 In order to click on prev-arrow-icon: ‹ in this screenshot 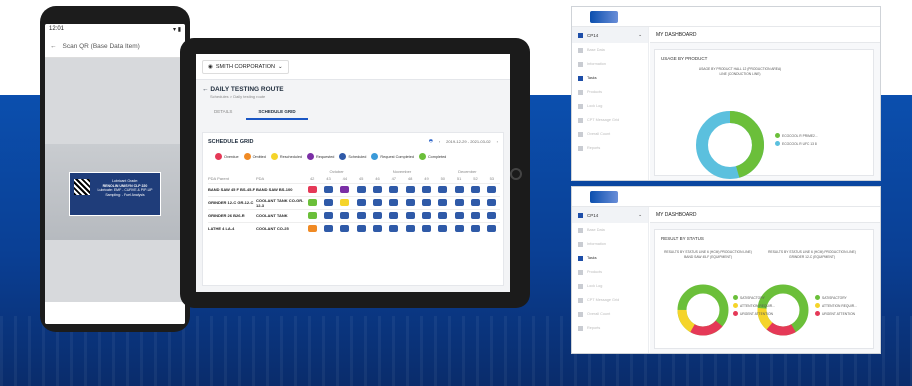, I will do `click(439, 141)`.